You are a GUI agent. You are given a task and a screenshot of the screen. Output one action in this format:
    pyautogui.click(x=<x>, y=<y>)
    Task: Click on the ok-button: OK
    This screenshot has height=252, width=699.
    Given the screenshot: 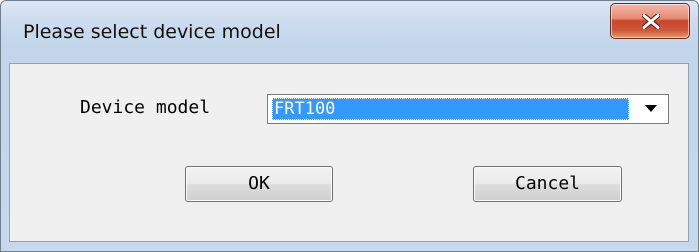 What is the action you would take?
    pyautogui.click(x=259, y=184)
    